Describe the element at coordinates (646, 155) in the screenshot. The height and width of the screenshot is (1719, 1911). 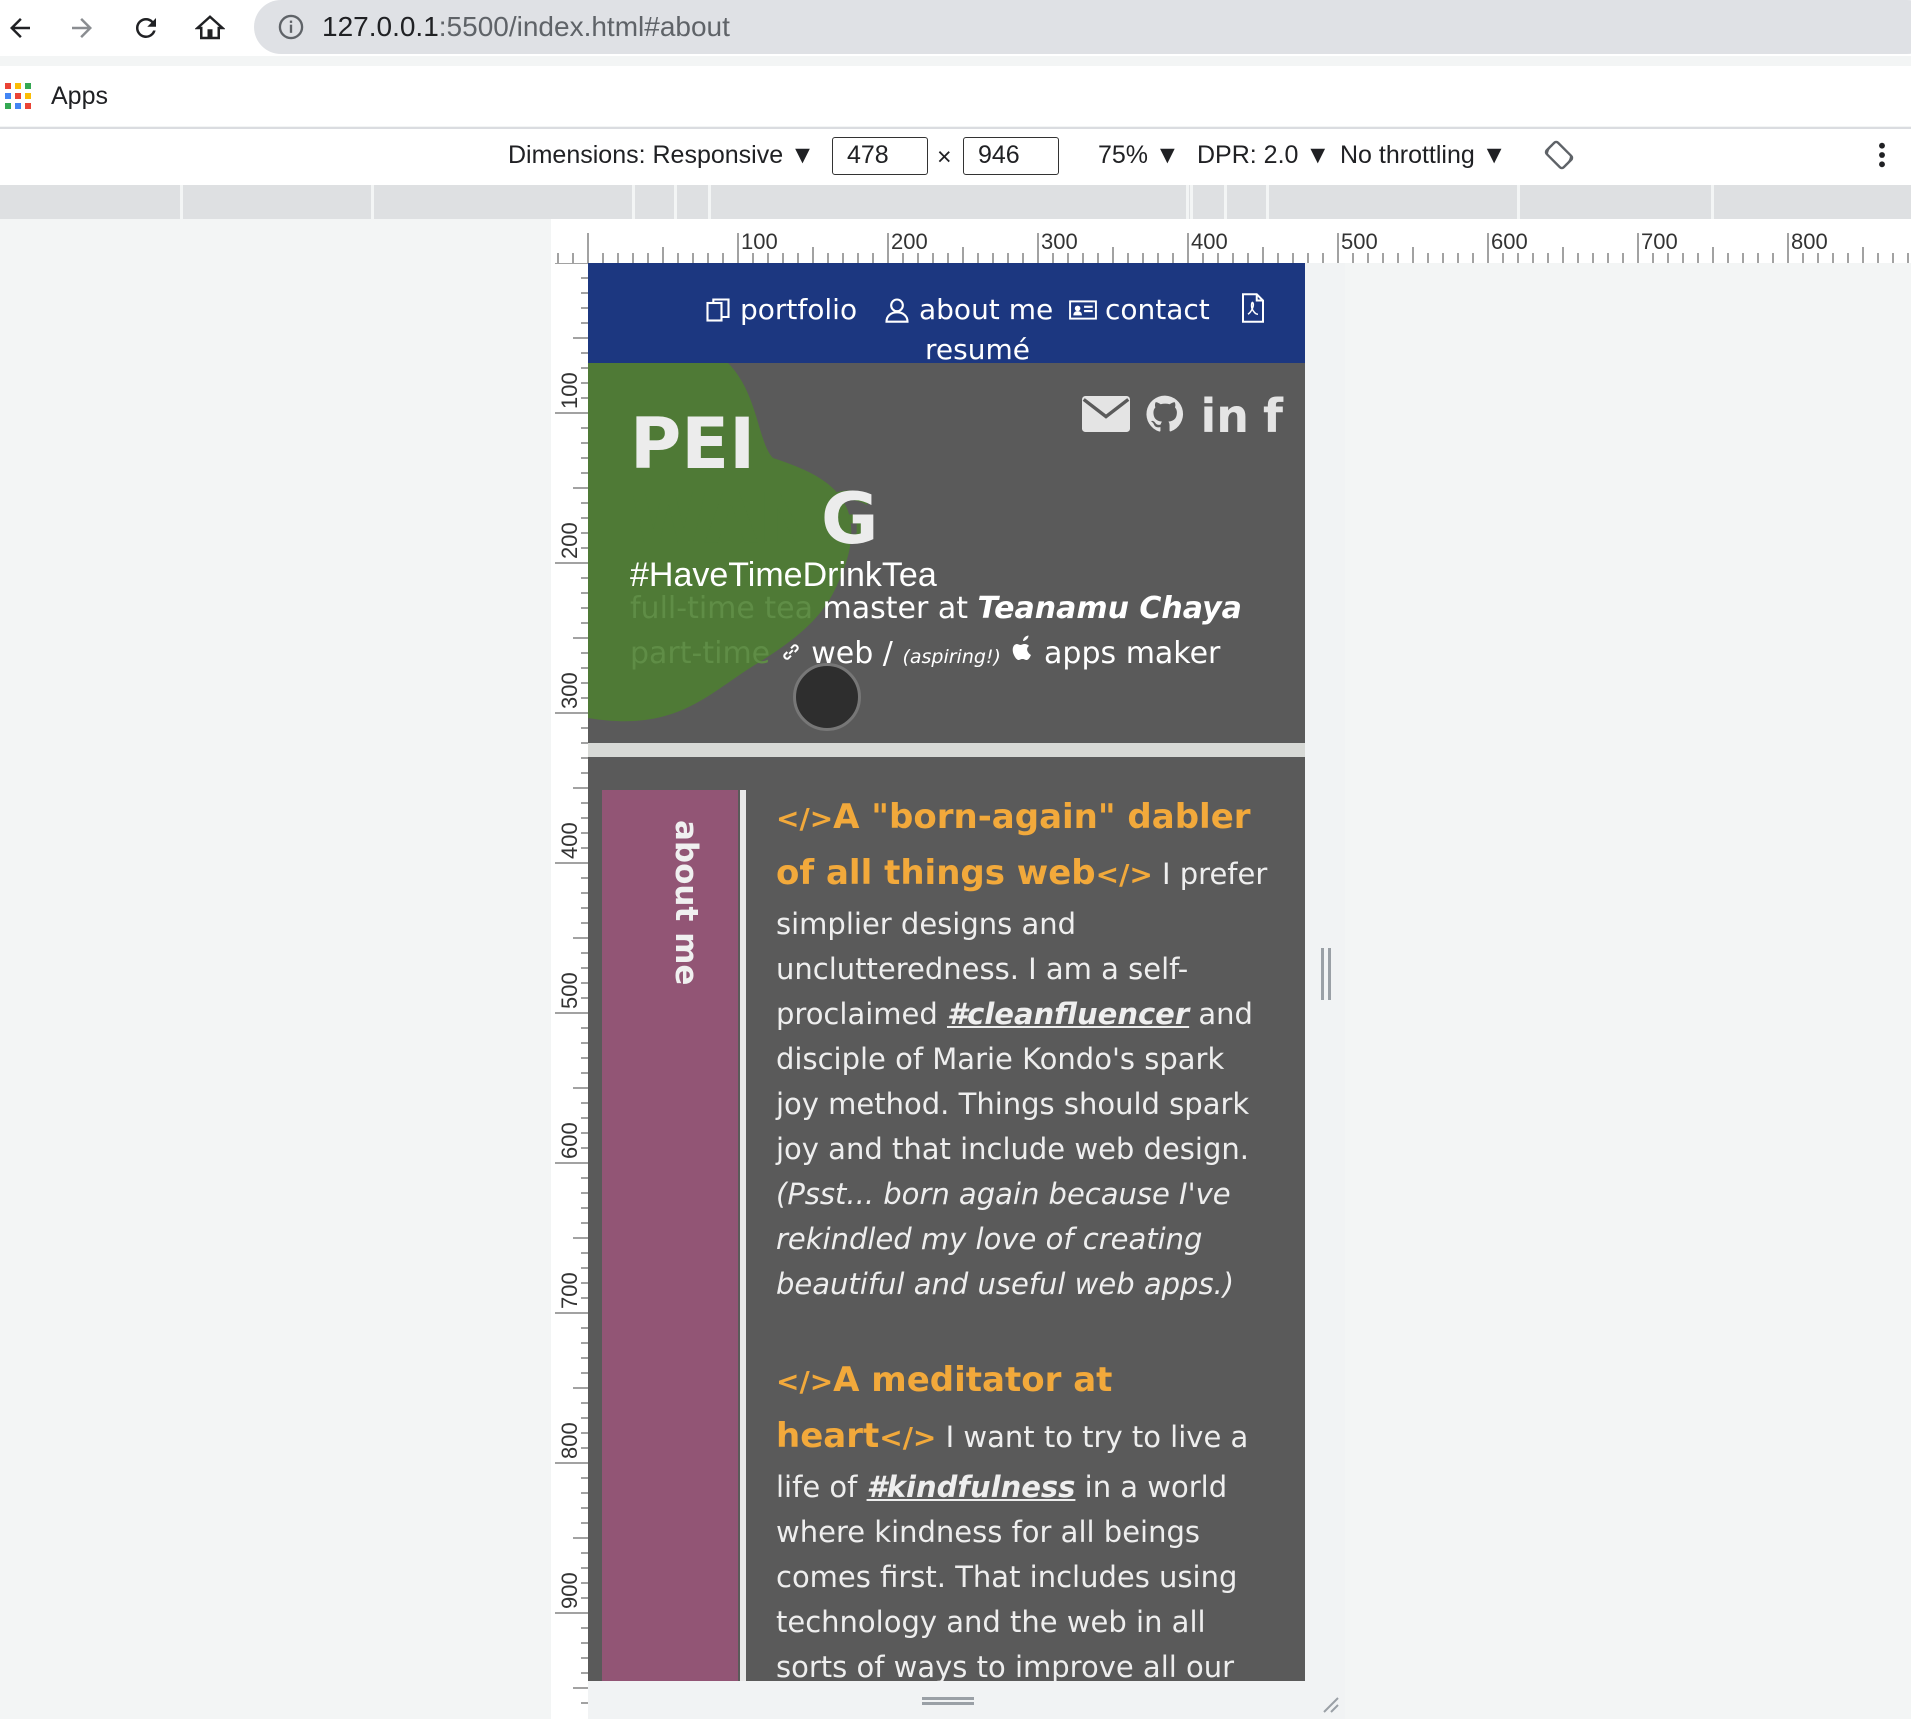
I see `dimensions-label: Dimensions: Responsive` at that location.